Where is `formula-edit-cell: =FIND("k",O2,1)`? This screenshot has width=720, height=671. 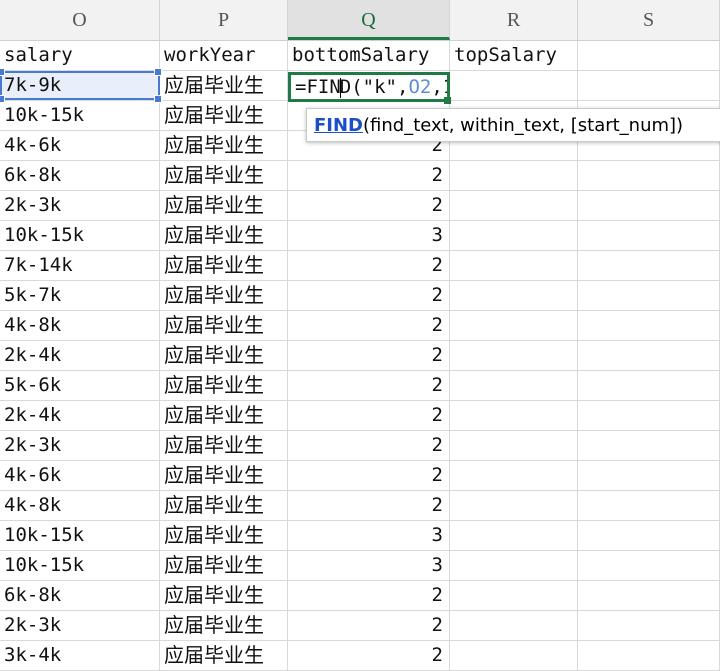 formula-edit-cell: =FIND("k",O2,1) is located at coordinates (369, 87).